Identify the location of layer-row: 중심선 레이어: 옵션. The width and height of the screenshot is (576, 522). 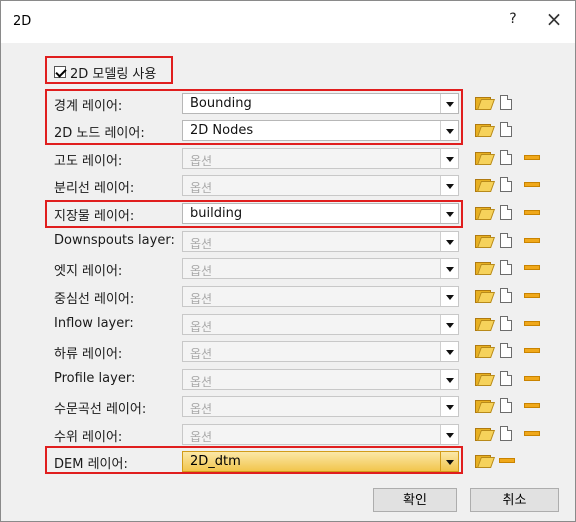
(288, 296).